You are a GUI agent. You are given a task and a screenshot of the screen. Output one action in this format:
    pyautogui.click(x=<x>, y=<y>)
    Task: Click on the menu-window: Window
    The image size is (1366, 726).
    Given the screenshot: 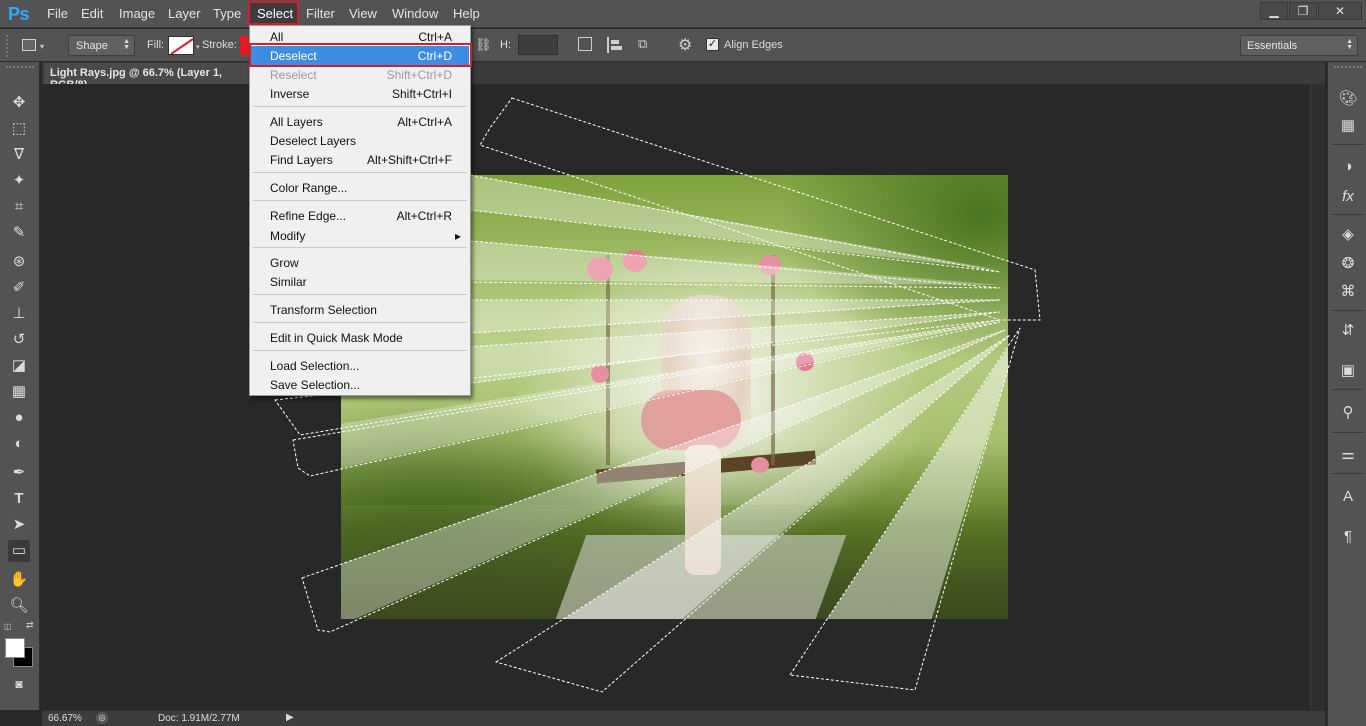 What is the action you would take?
    pyautogui.click(x=415, y=13)
    